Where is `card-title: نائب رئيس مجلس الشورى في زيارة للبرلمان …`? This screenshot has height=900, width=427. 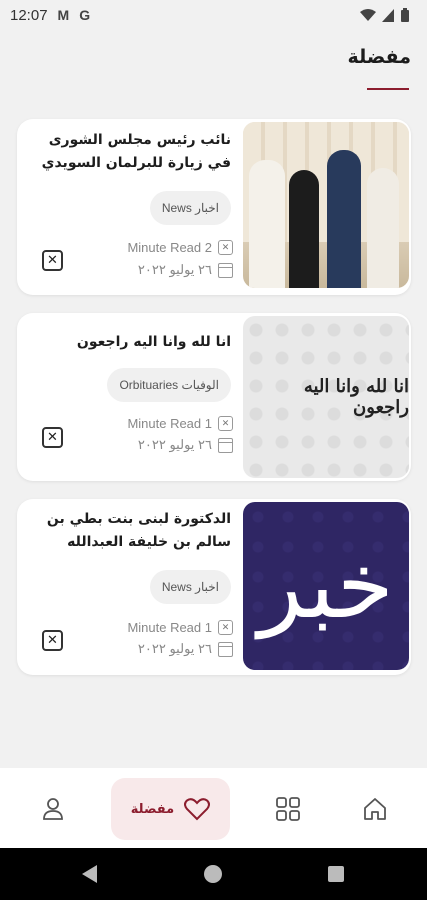
card-title: نائب رئيس مجلس الشورى في زيارة للبرلمان … is located at coordinates (136, 151).